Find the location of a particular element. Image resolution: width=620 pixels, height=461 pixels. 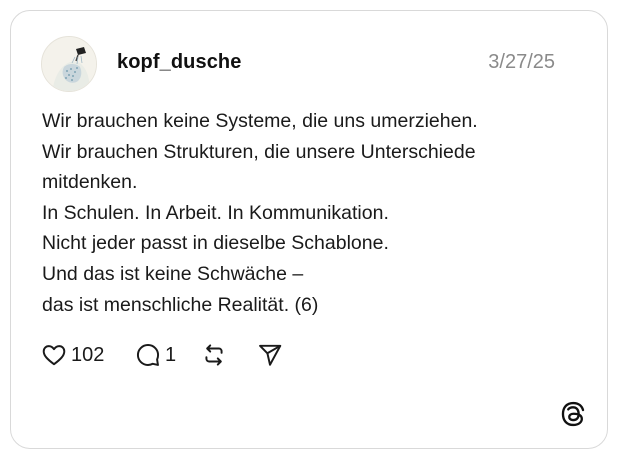

post-line: In Schulen. In Arbeit. In Kommunikation. is located at coordinates (215, 212).